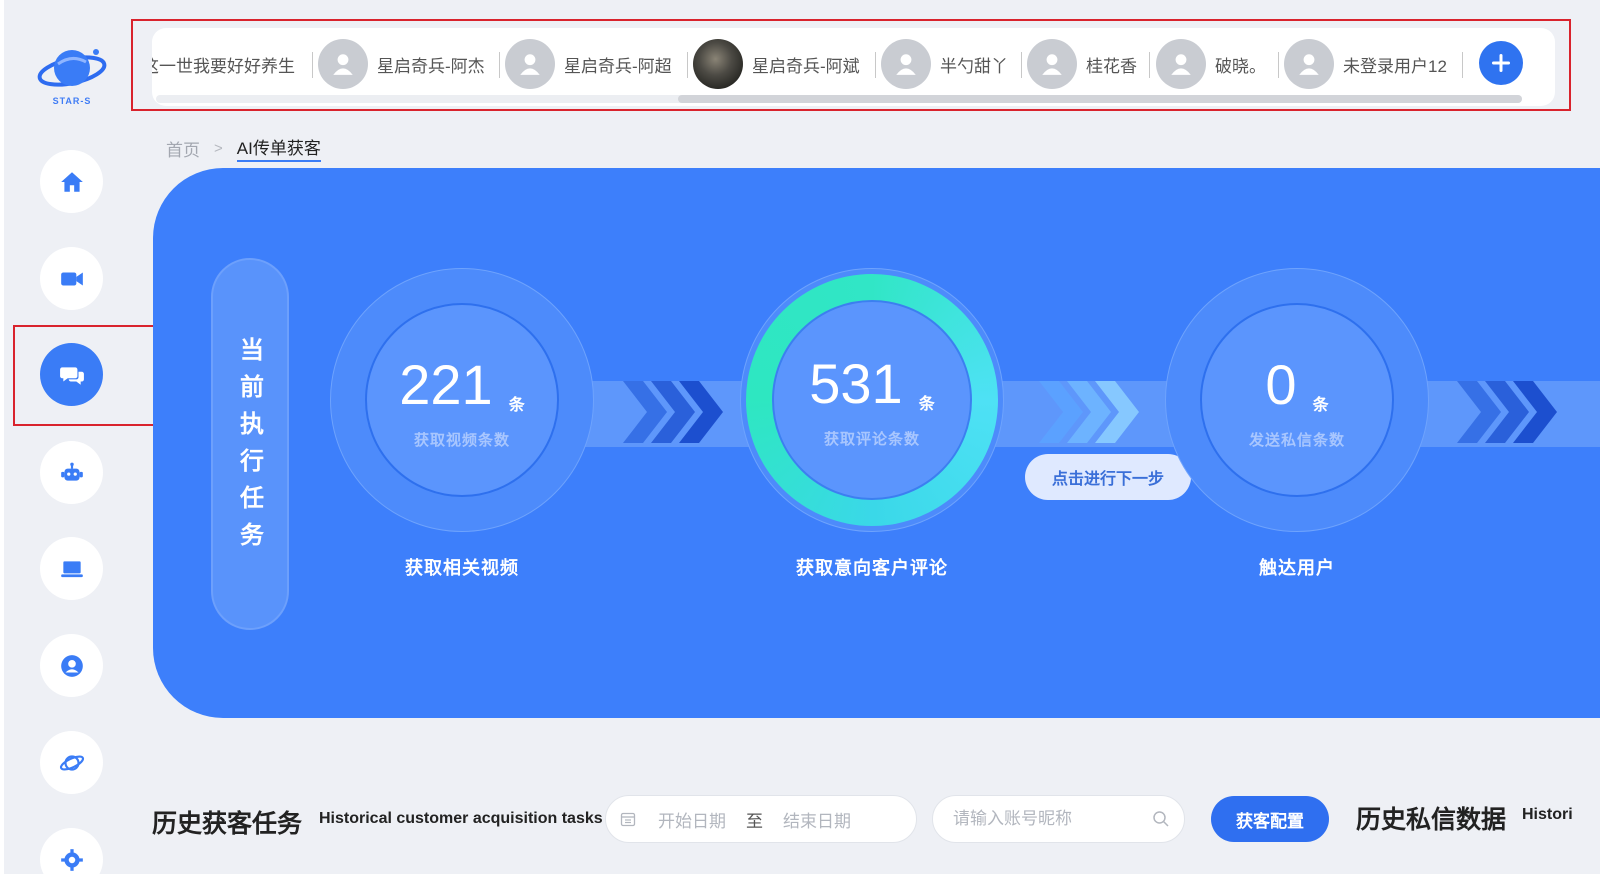  I want to click on task-label-char: 执, so click(252, 424).